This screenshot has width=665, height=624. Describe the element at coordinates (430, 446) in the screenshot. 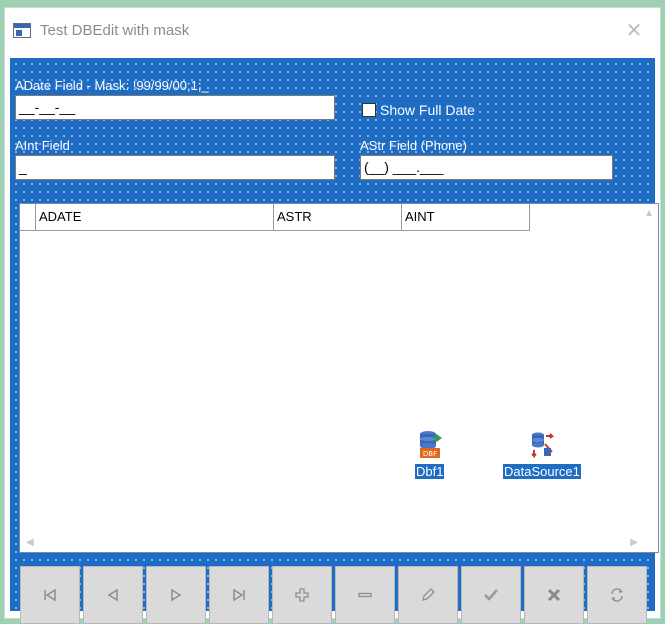

I see `dbf-database-icon: DBF` at that location.